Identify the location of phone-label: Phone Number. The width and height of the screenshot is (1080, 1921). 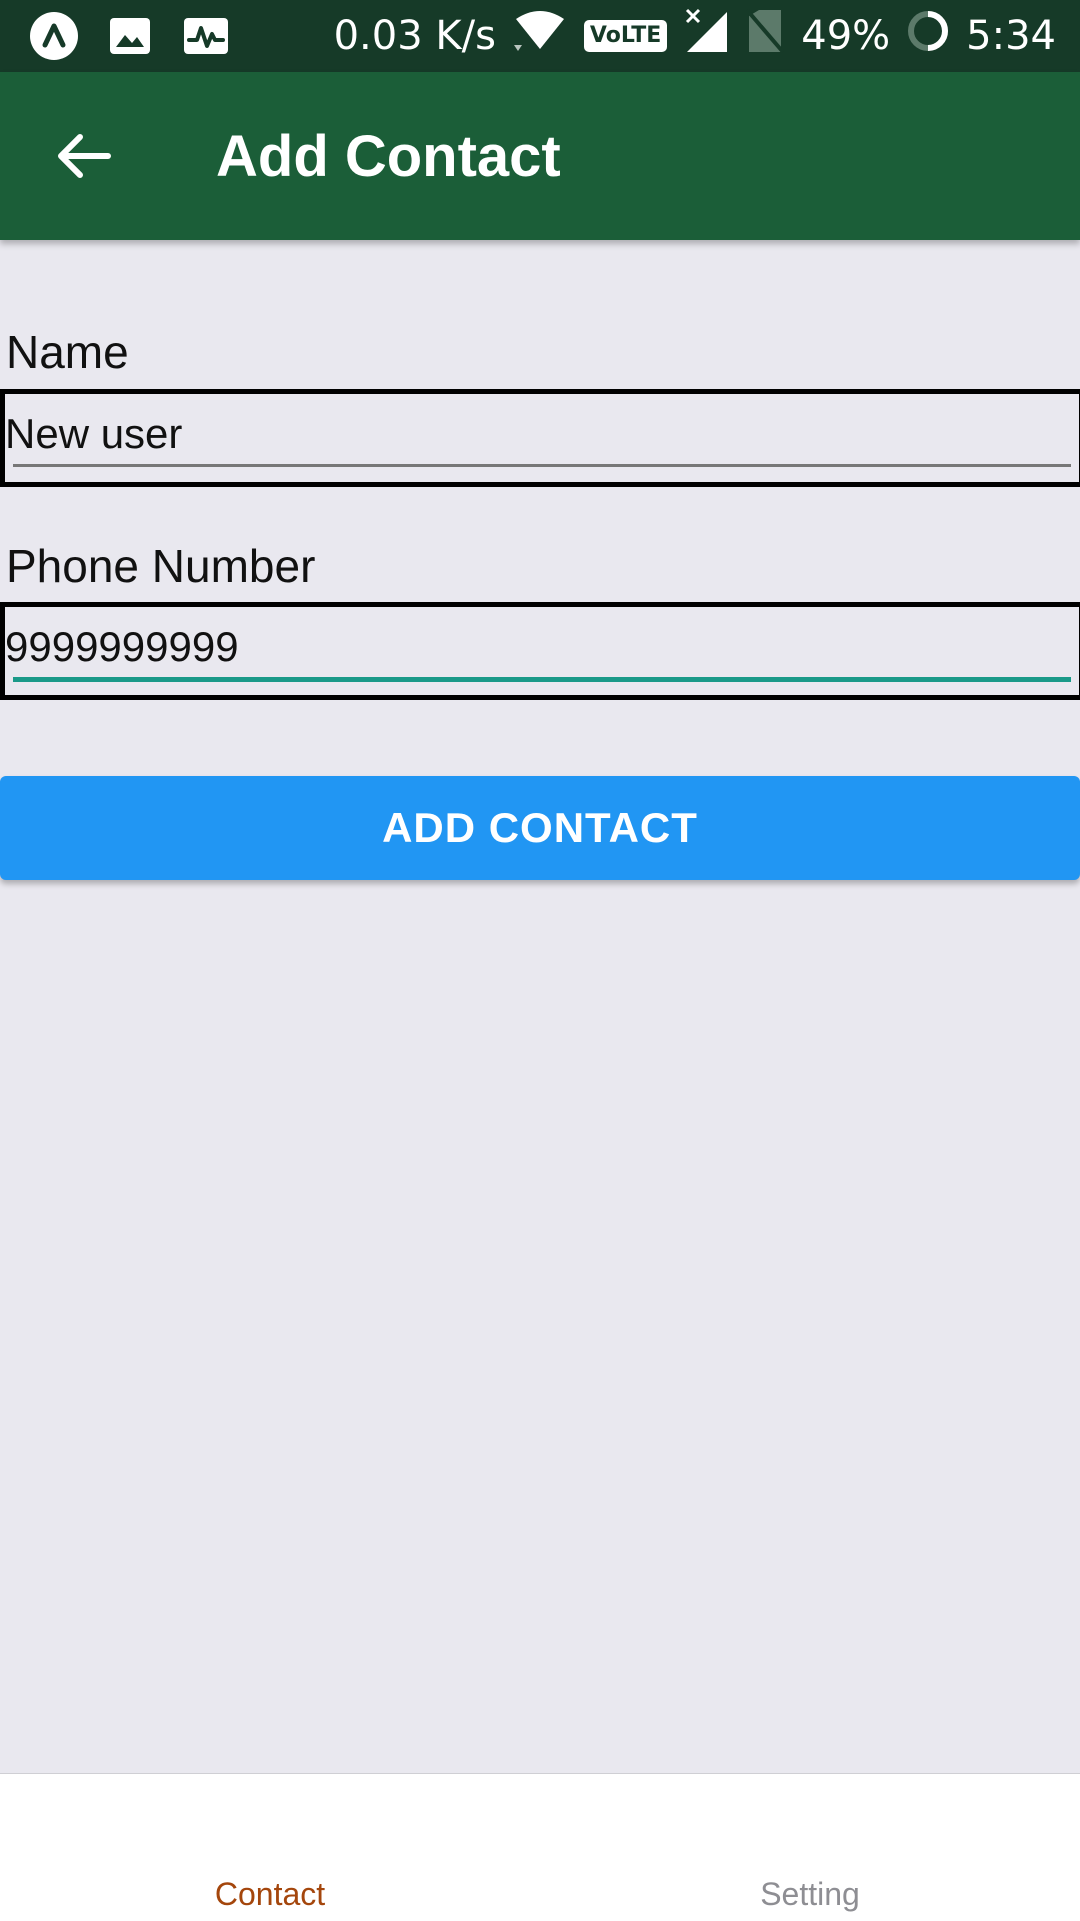
(161, 566).